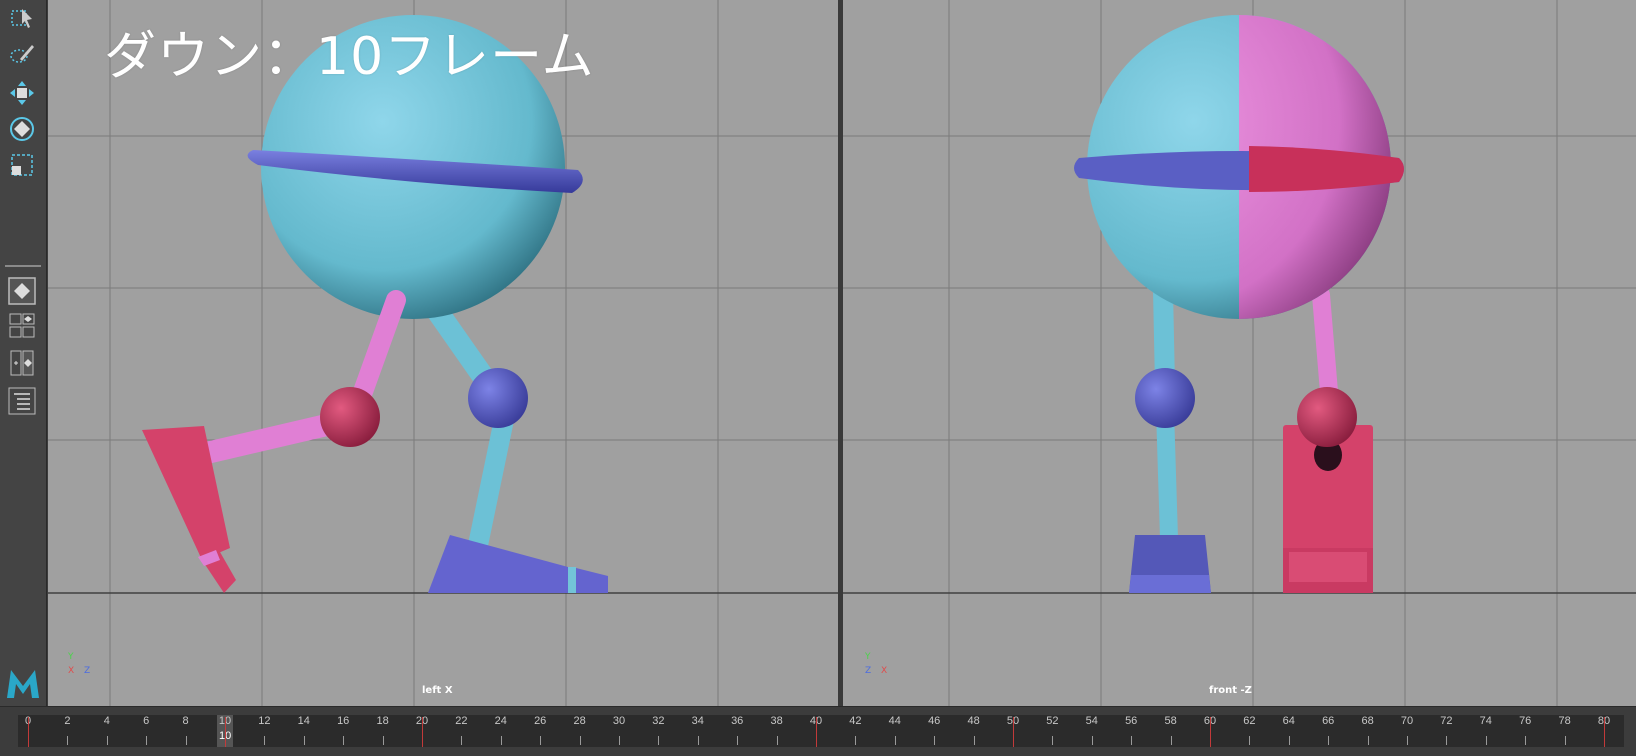  I want to click on frame-tick-label: 56, so click(1131, 721).